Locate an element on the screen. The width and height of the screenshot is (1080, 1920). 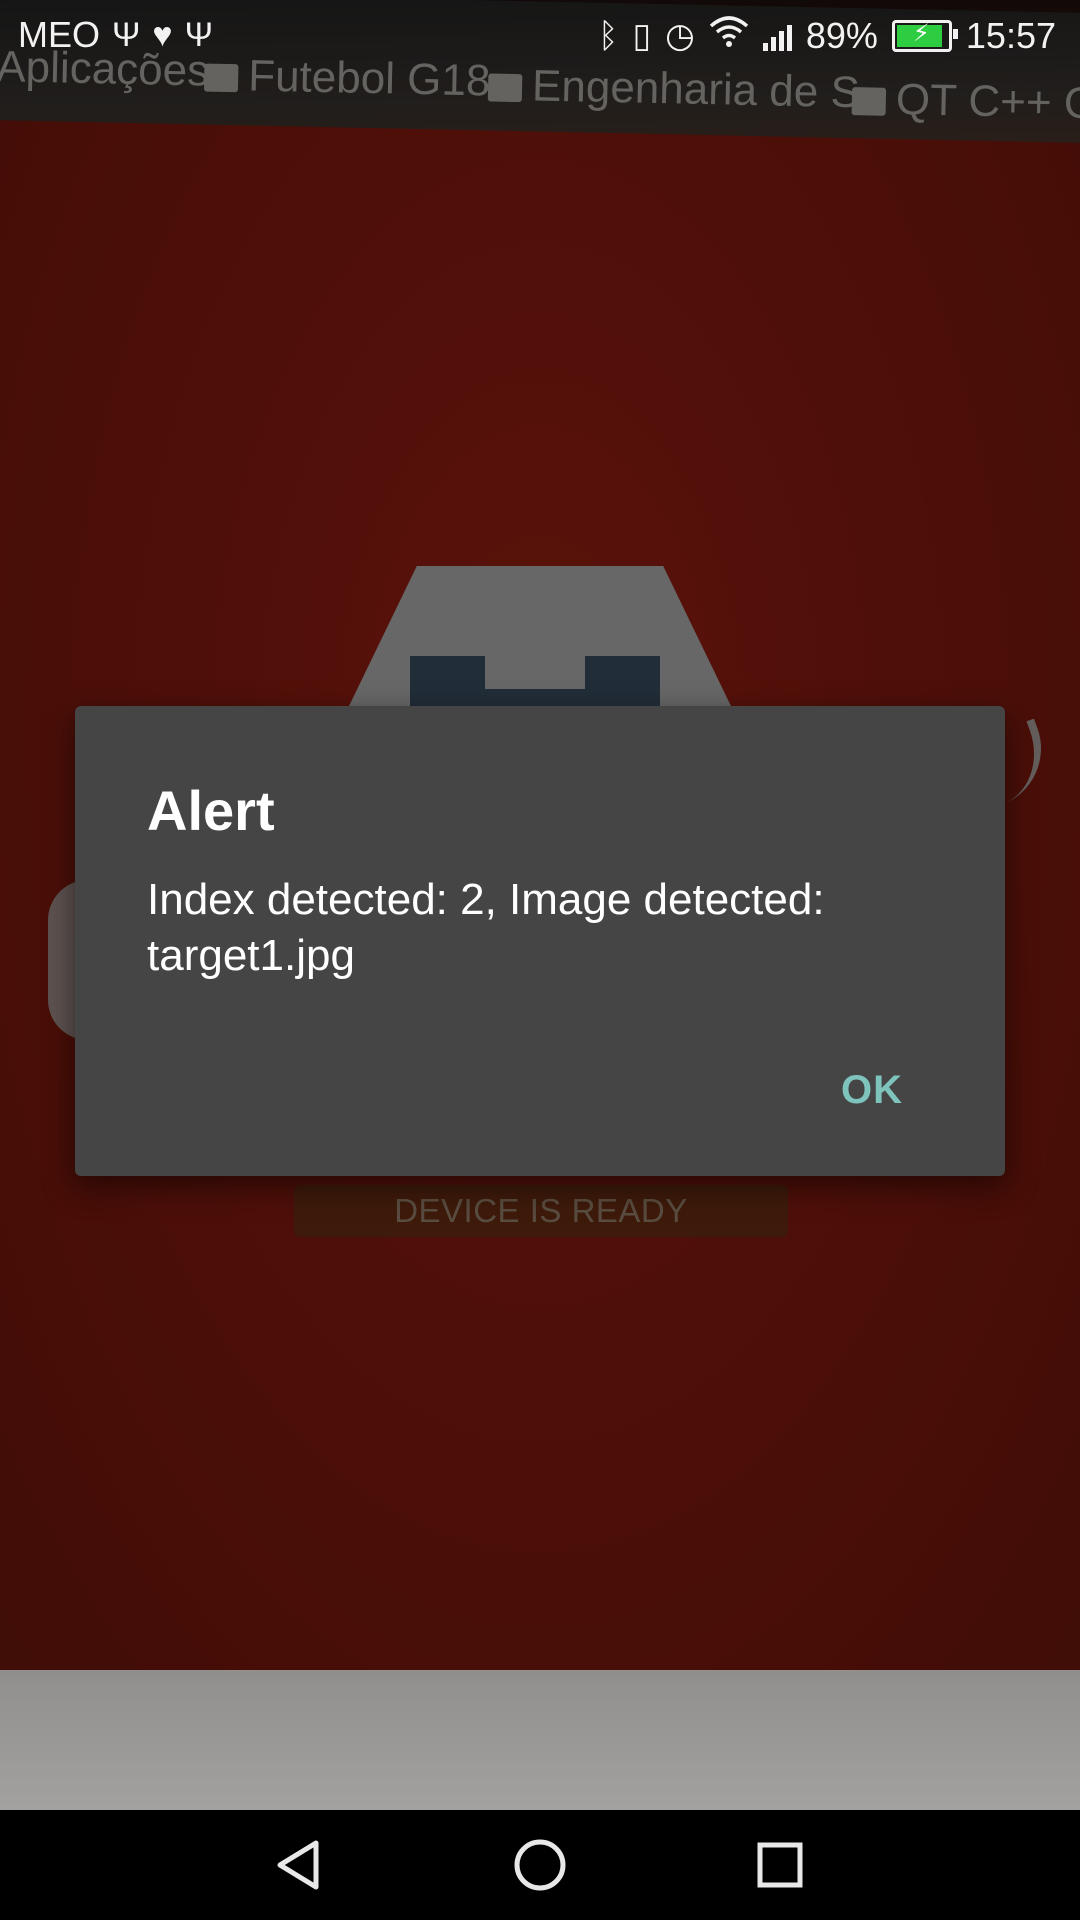
home-icon is located at coordinates (540, 1865).